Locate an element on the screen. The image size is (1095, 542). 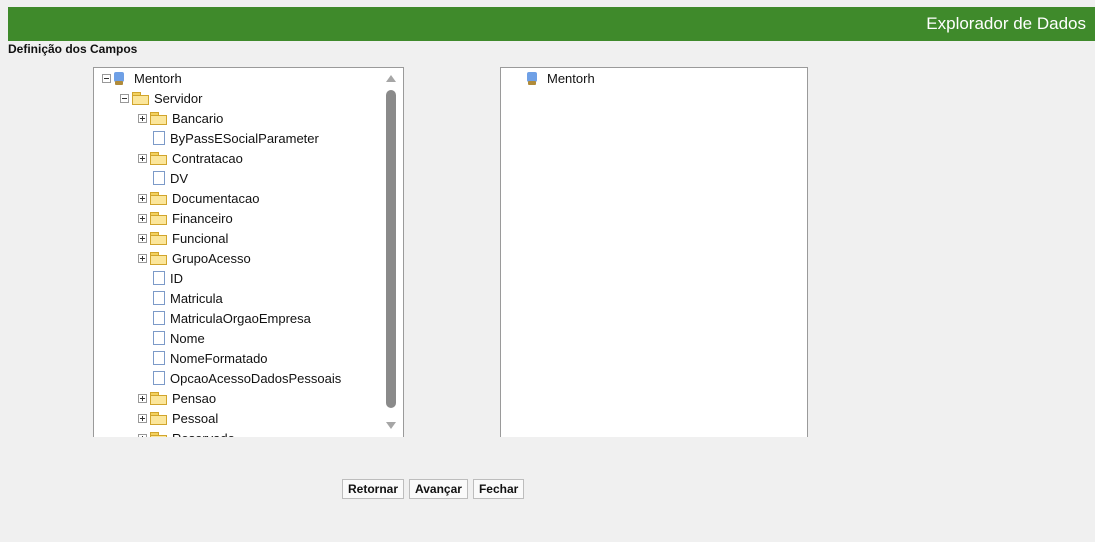
tree-node: ID is located at coordinates (160, 278).